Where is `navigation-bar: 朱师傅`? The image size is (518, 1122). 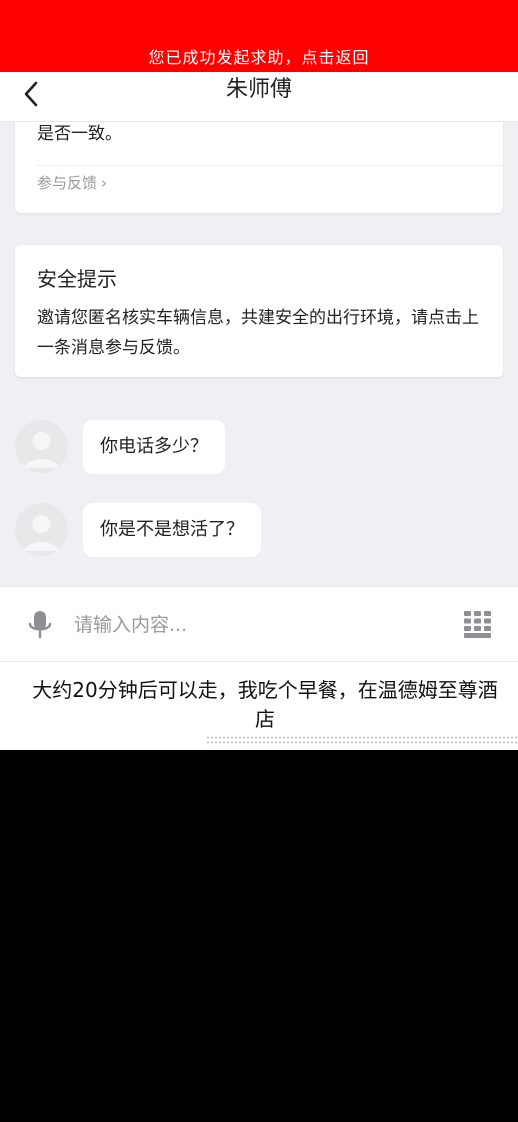 navigation-bar: 朱师傅 is located at coordinates (259, 97).